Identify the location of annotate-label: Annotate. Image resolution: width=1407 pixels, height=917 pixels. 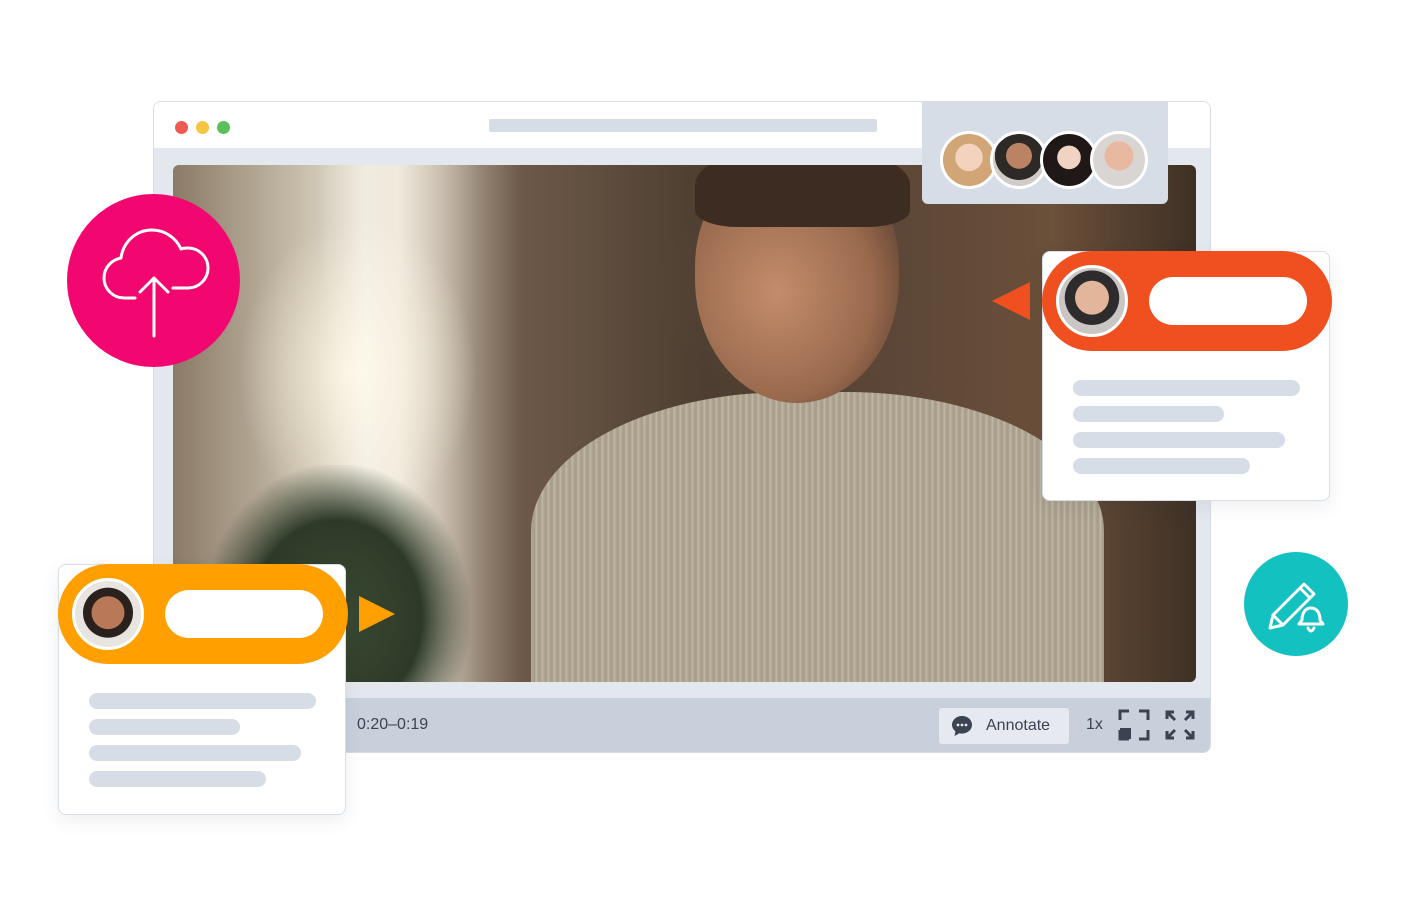
(1018, 725).